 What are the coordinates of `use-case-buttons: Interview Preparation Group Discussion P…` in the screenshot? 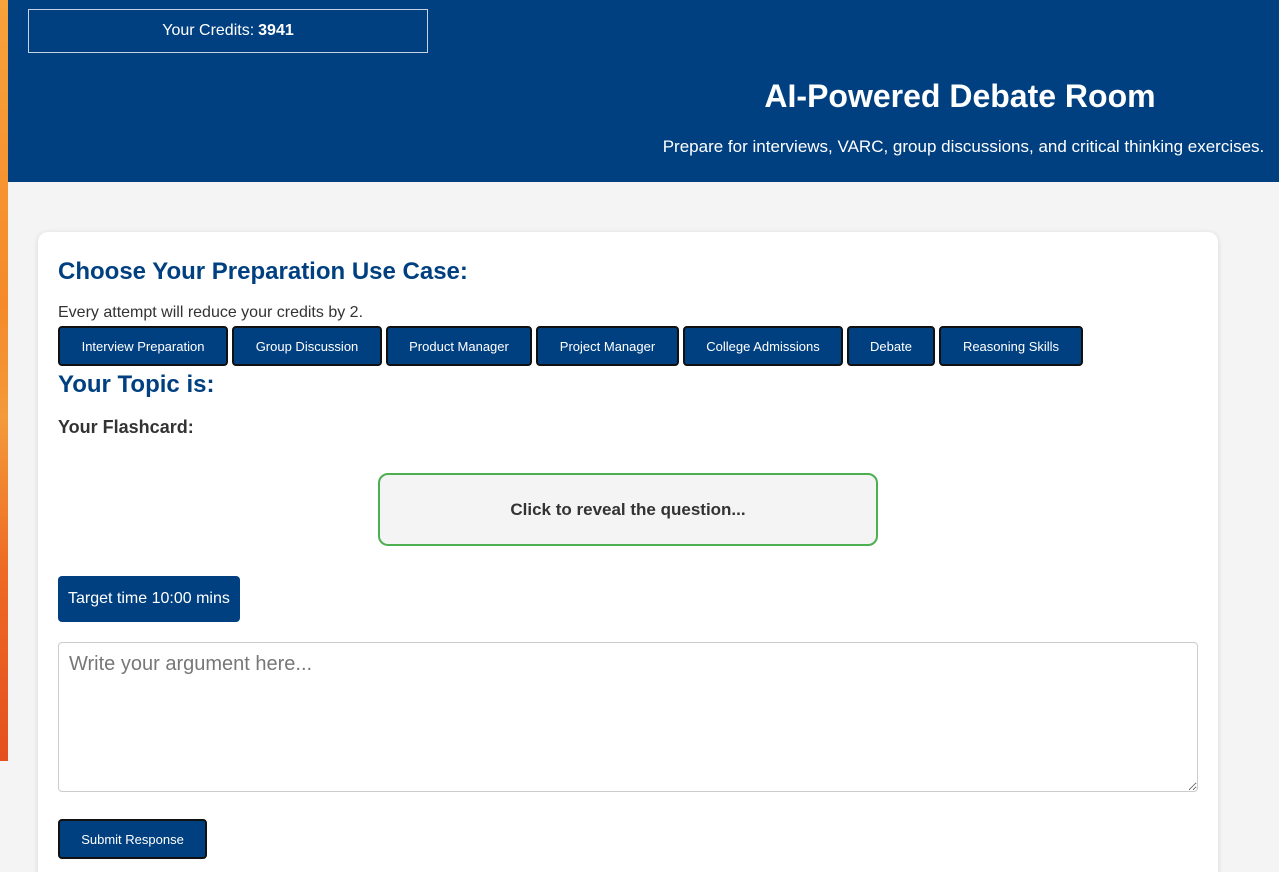 It's located at (570, 346).